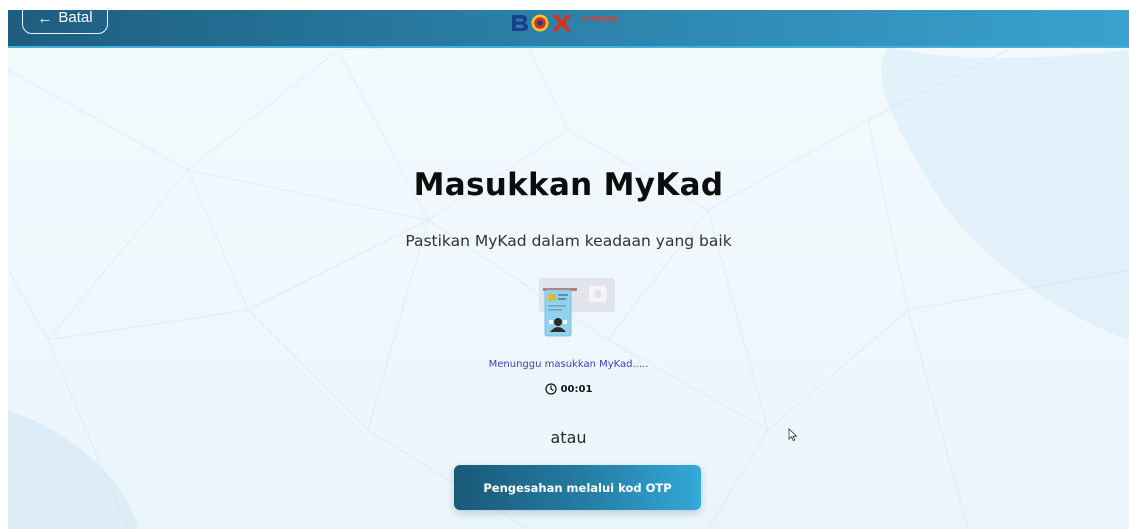  I want to click on logo-subtitle: PPTCWP, so click(601, 19).